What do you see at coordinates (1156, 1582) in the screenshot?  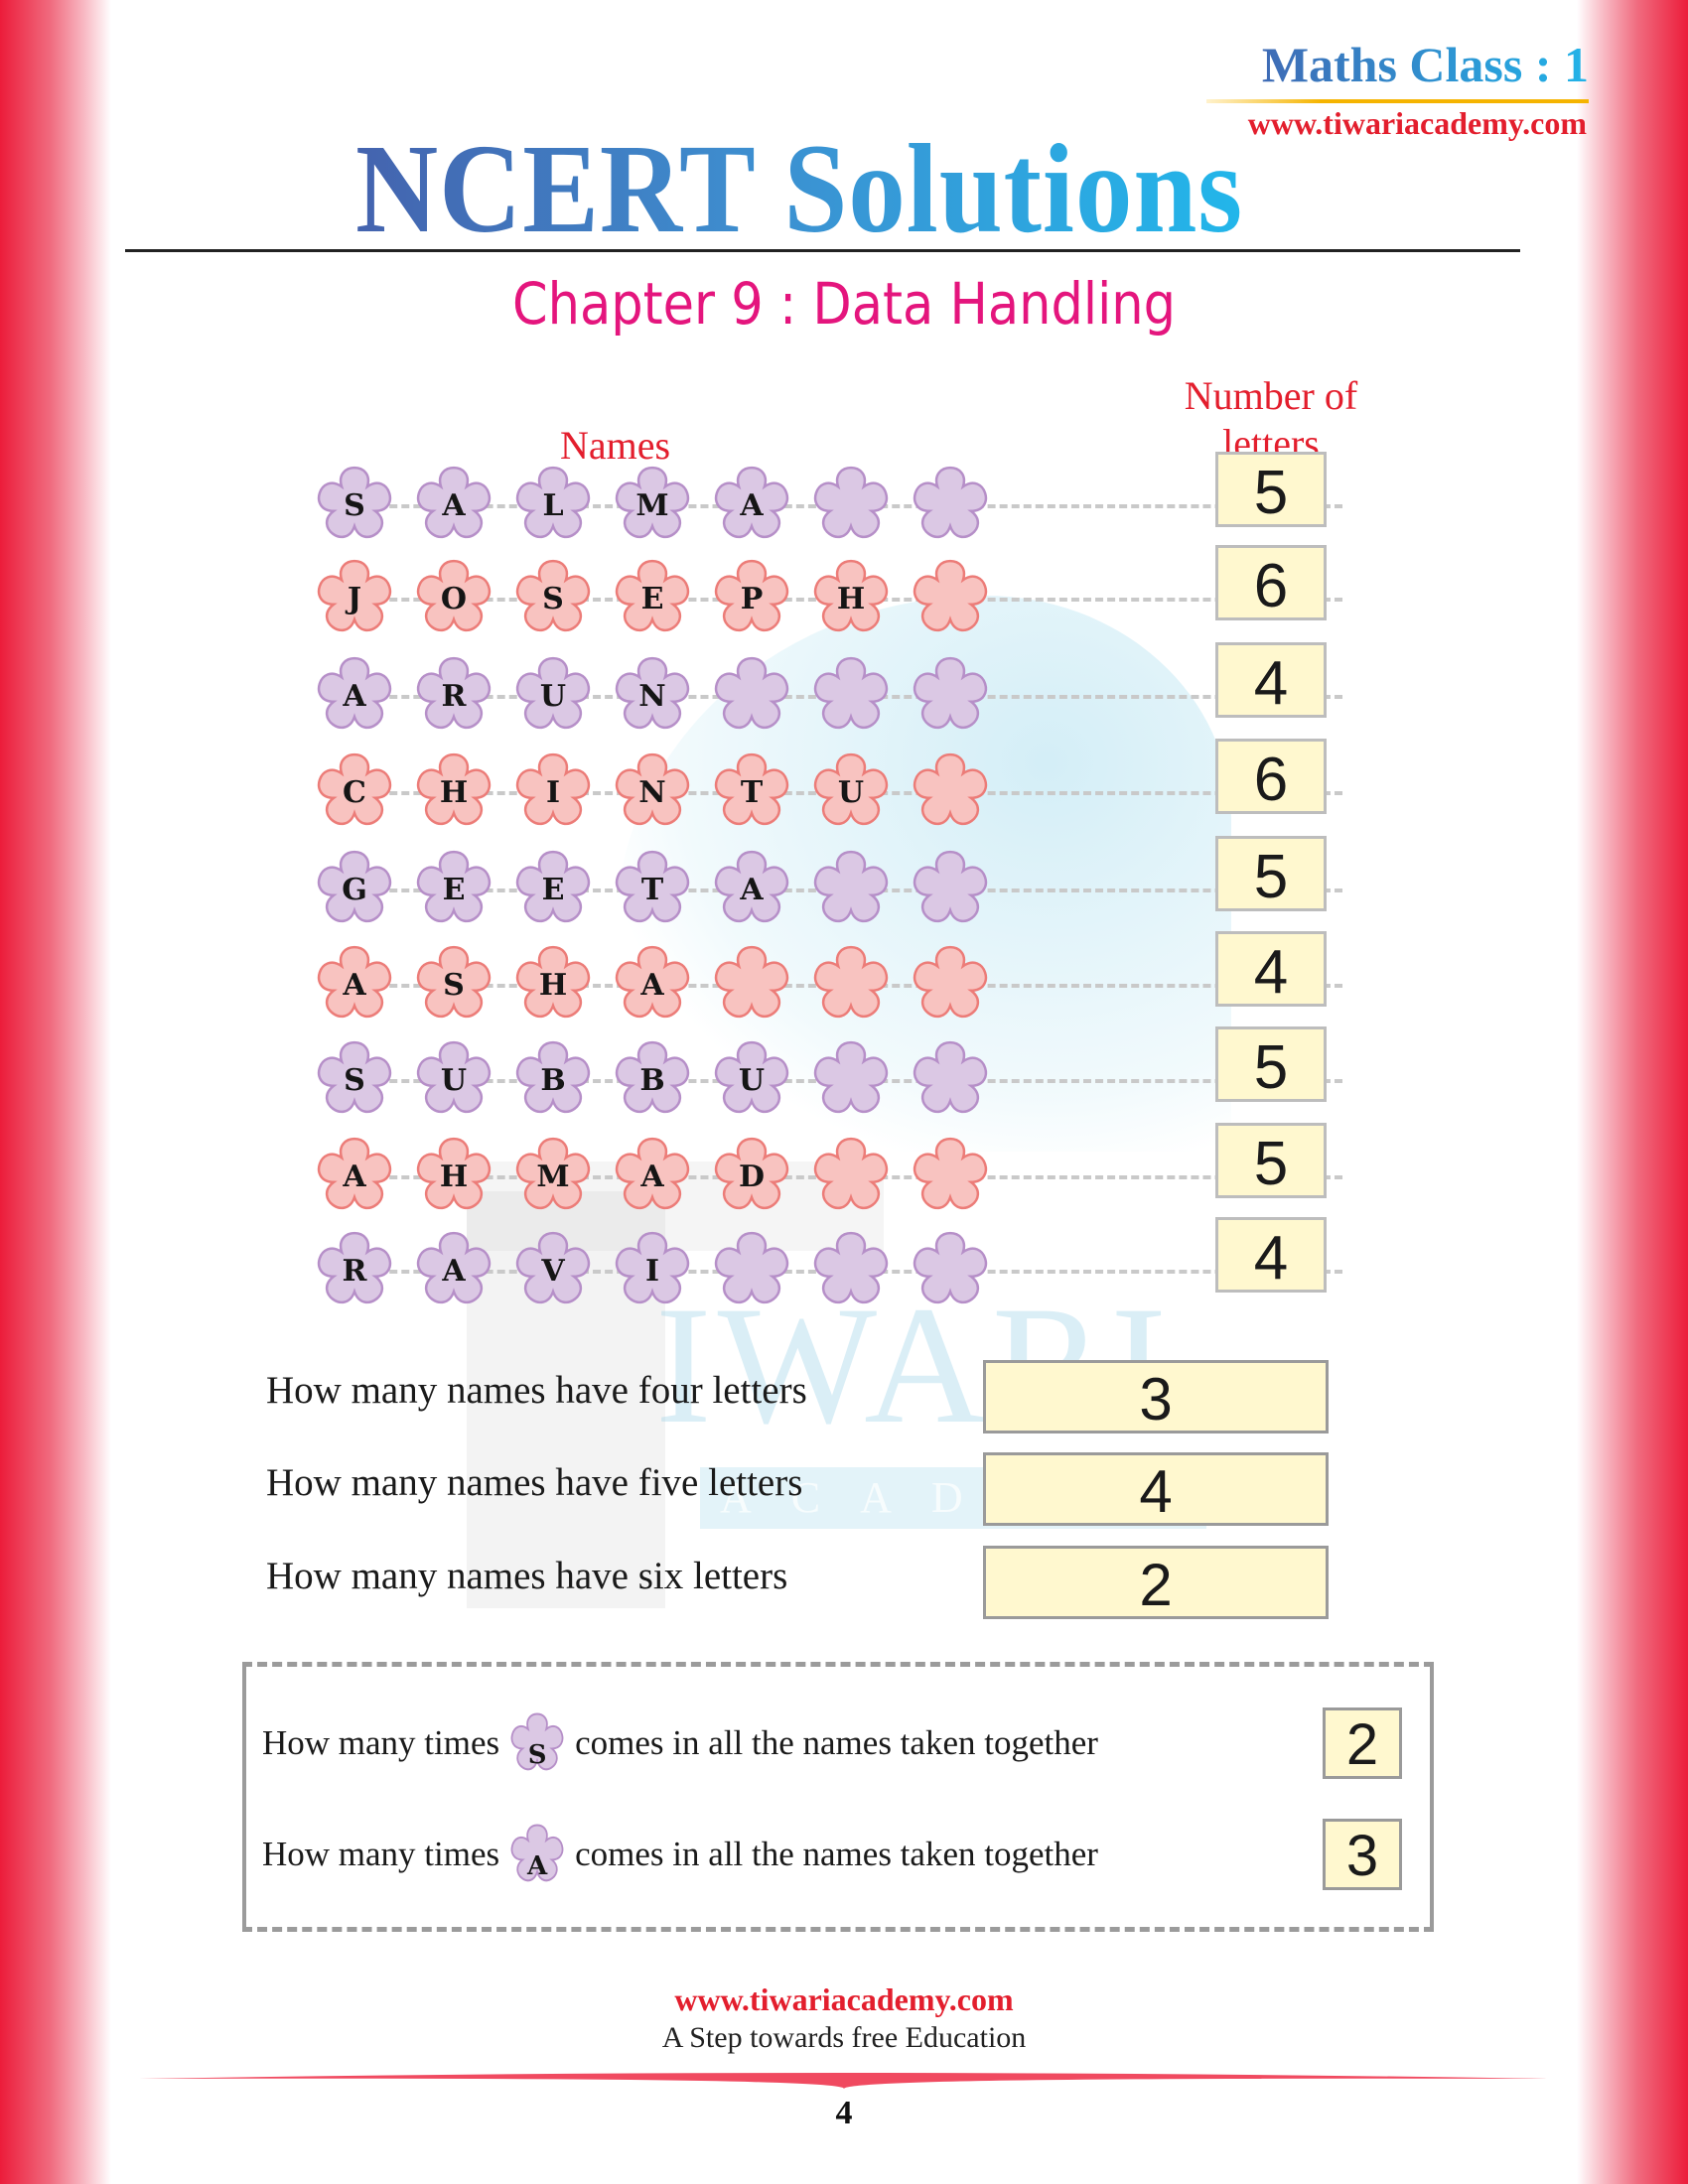 I see `count-answer-box: 2` at bounding box center [1156, 1582].